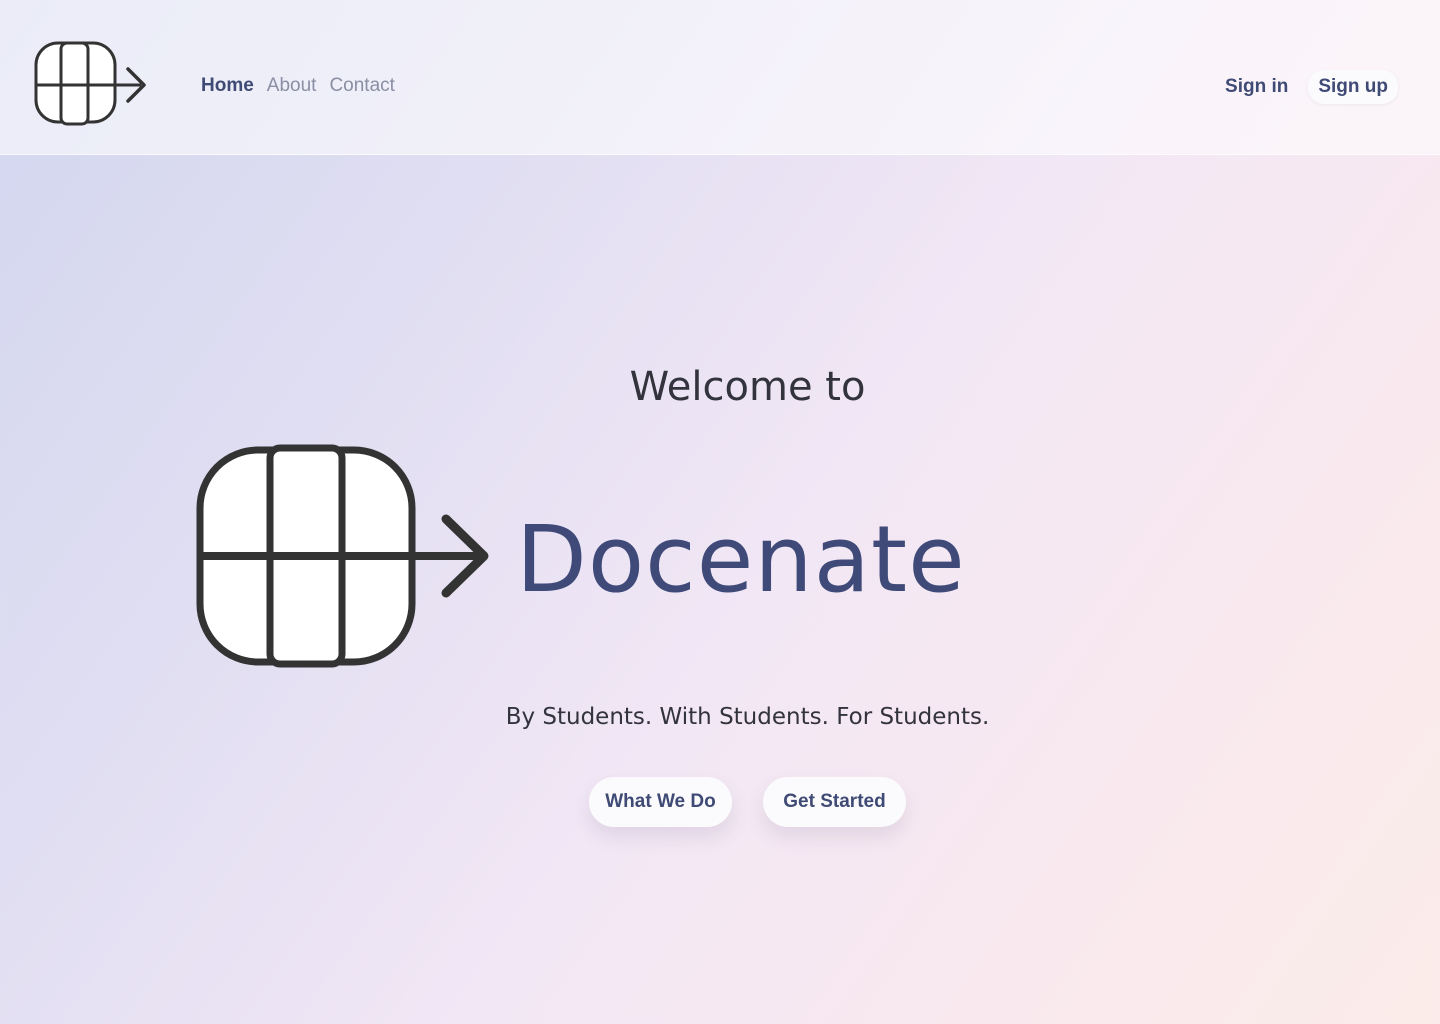 This screenshot has width=1440, height=1024. Describe the element at coordinates (747, 387) in the screenshot. I see `welcome-heading: Welcome to` at that location.